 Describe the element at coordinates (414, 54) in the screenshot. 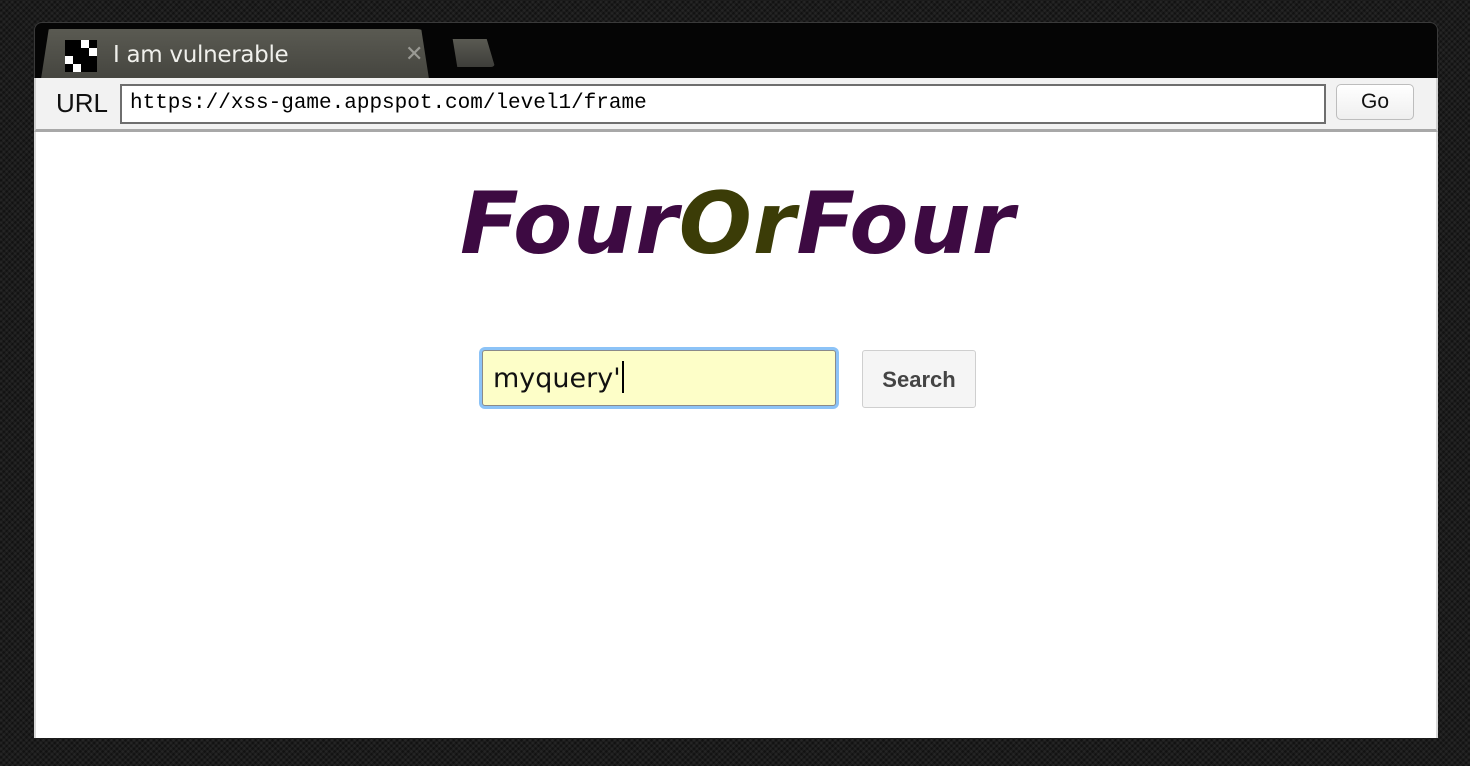

I see `close-tab-icon: ✕` at that location.